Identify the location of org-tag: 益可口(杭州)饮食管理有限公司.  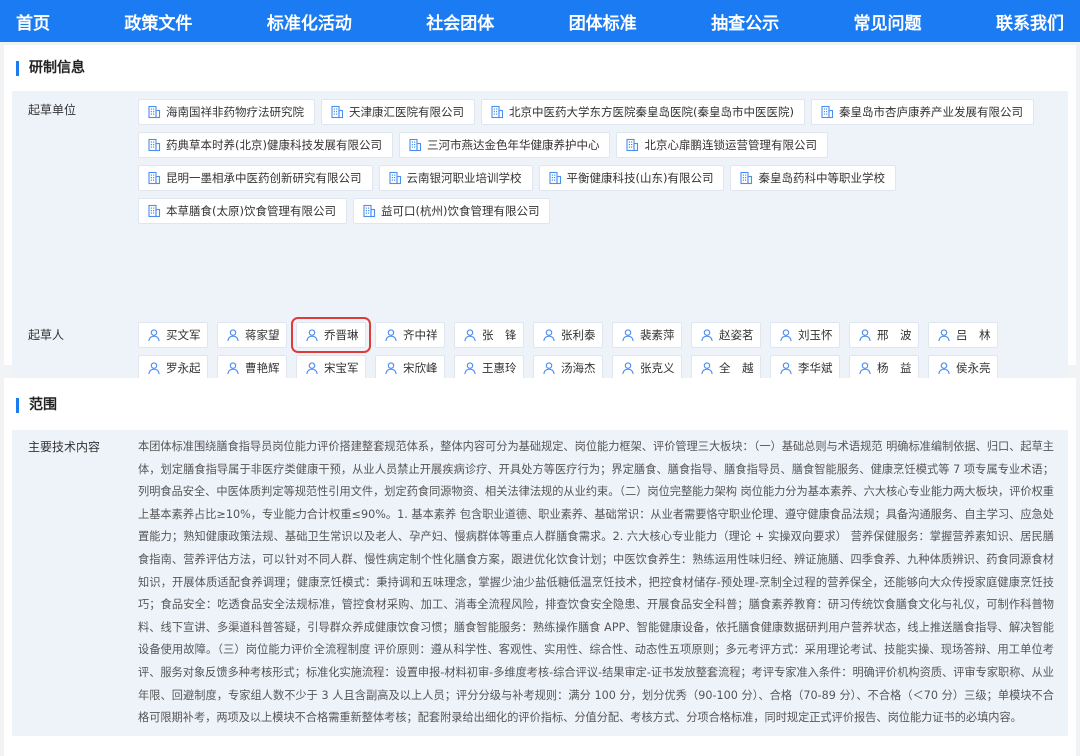
(451, 211).